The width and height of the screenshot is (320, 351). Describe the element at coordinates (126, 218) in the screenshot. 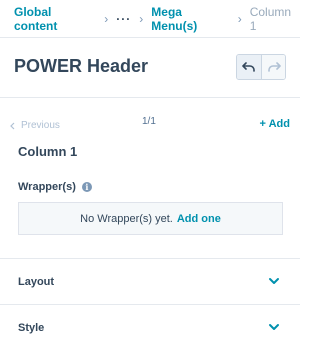

I see `empty-state-text: No Wrapper(s) yet.` at that location.